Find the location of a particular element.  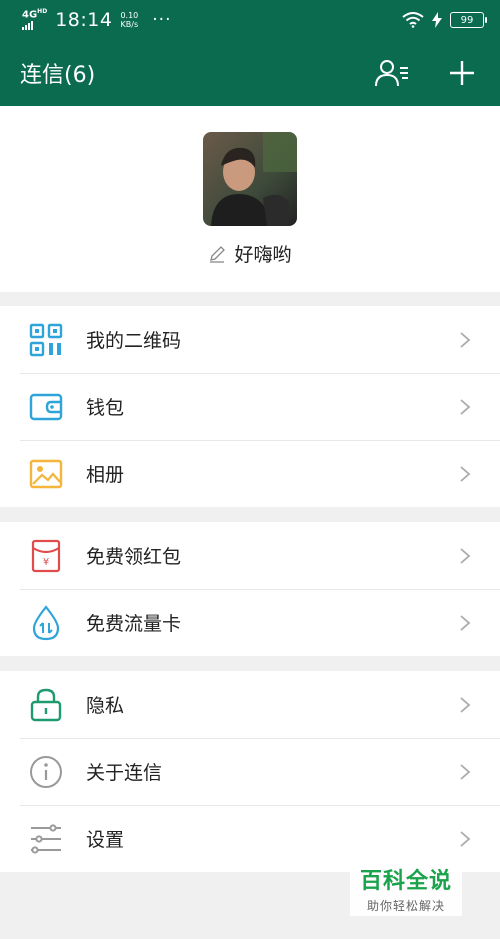

menu-item-label: 免费领红包 is located at coordinates (134, 557).